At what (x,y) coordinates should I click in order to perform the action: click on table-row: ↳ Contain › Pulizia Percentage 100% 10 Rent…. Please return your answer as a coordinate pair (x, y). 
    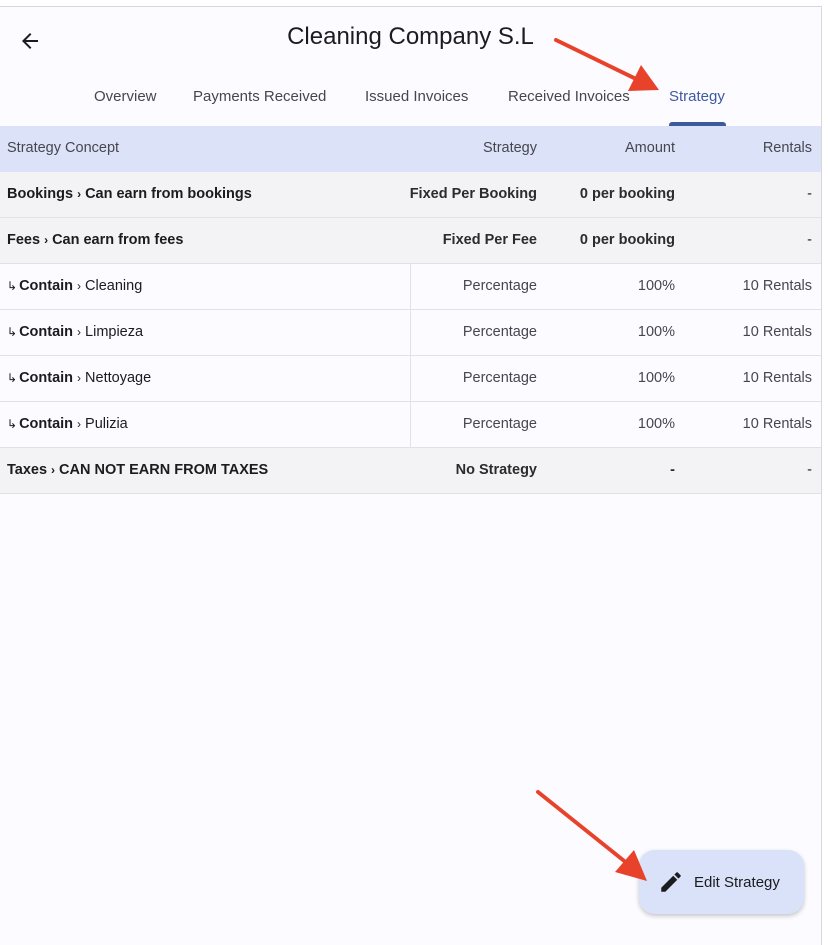
    Looking at the image, I should click on (410, 425).